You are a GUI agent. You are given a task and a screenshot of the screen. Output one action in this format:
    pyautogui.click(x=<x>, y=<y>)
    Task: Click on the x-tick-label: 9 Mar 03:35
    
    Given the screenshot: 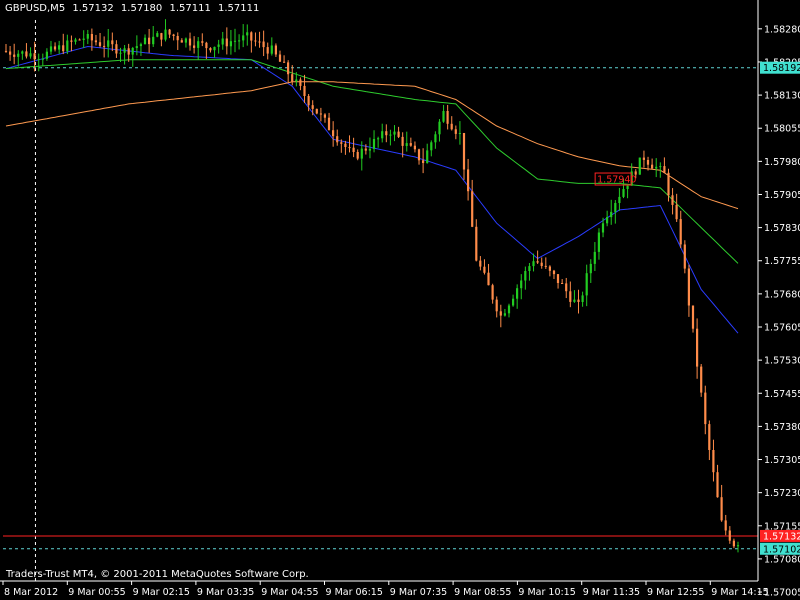 What is the action you would take?
    pyautogui.click(x=225, y=592)
    